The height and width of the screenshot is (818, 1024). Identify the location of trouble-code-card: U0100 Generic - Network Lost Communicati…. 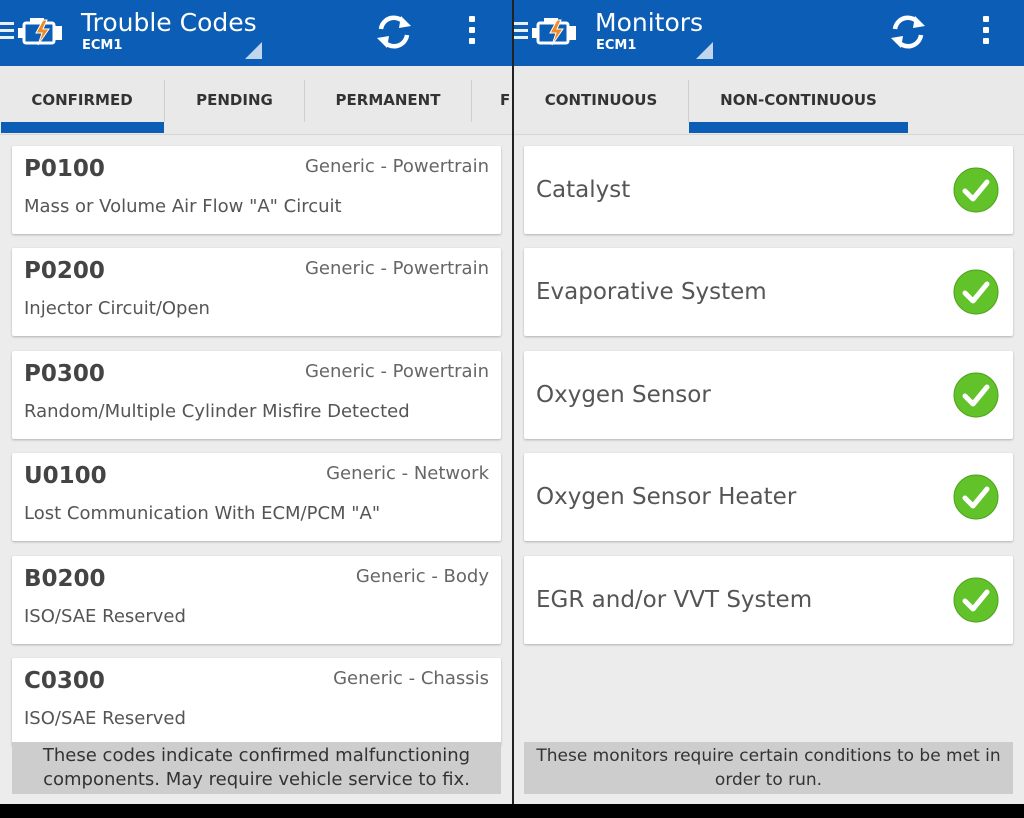
(256, 497).